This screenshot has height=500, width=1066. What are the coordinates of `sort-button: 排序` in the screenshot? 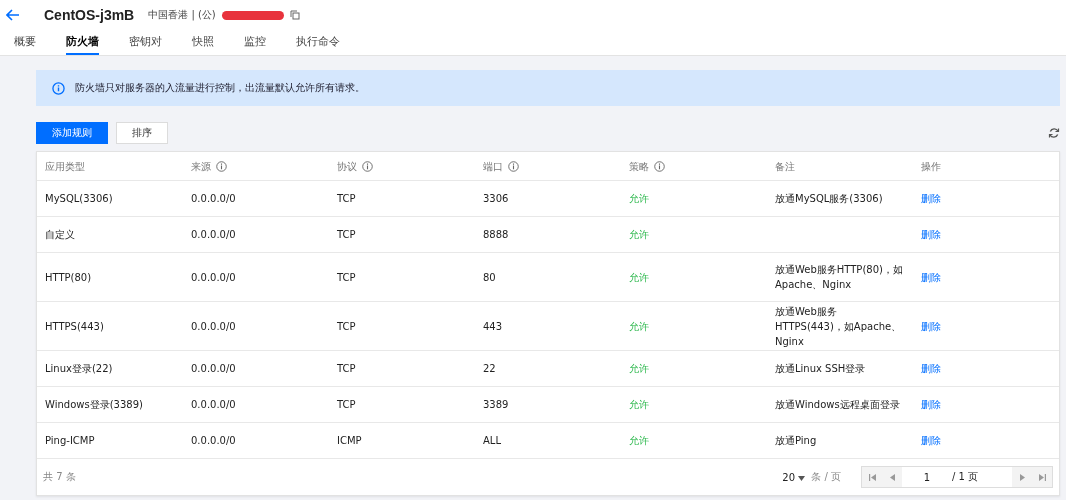 It's located at (142, 133).